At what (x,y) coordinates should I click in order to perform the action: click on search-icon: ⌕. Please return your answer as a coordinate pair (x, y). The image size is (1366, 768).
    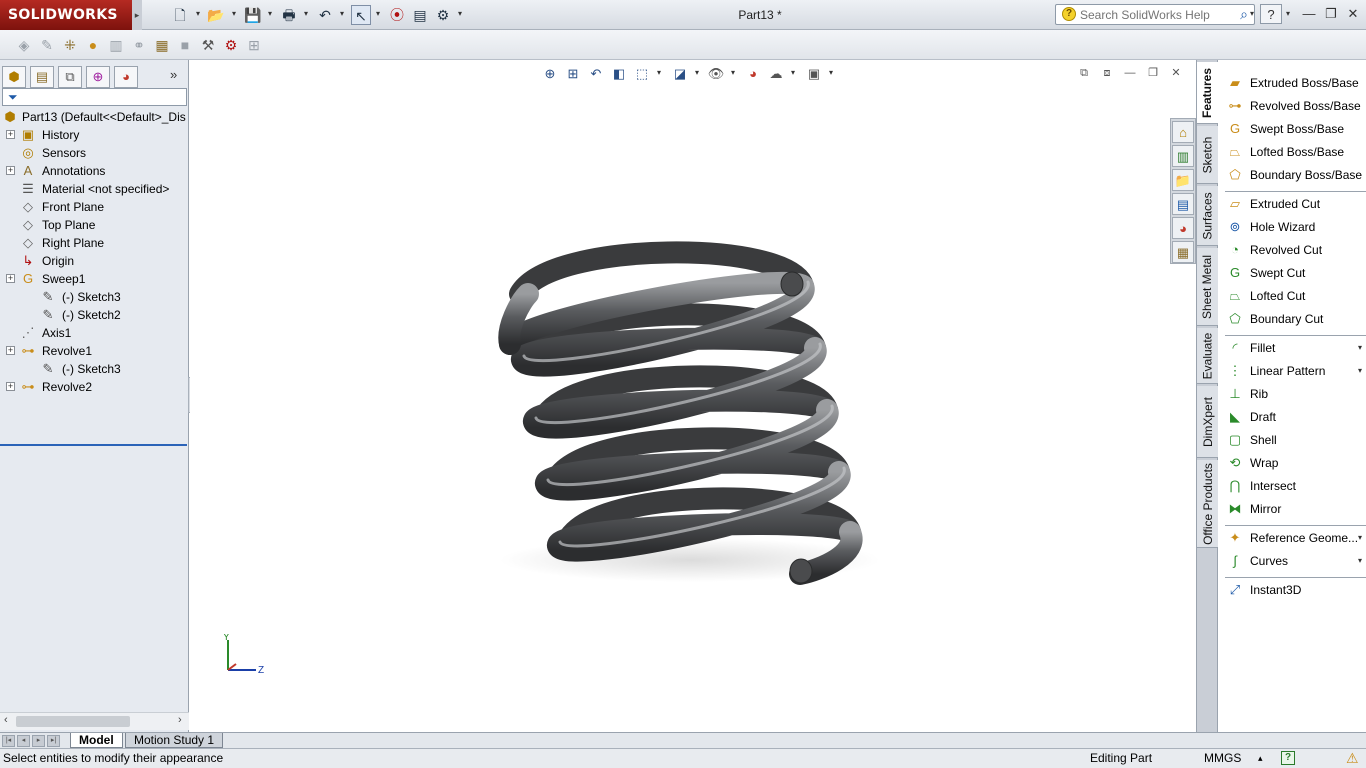
    Looking at the image, I should click on (1244, 14).